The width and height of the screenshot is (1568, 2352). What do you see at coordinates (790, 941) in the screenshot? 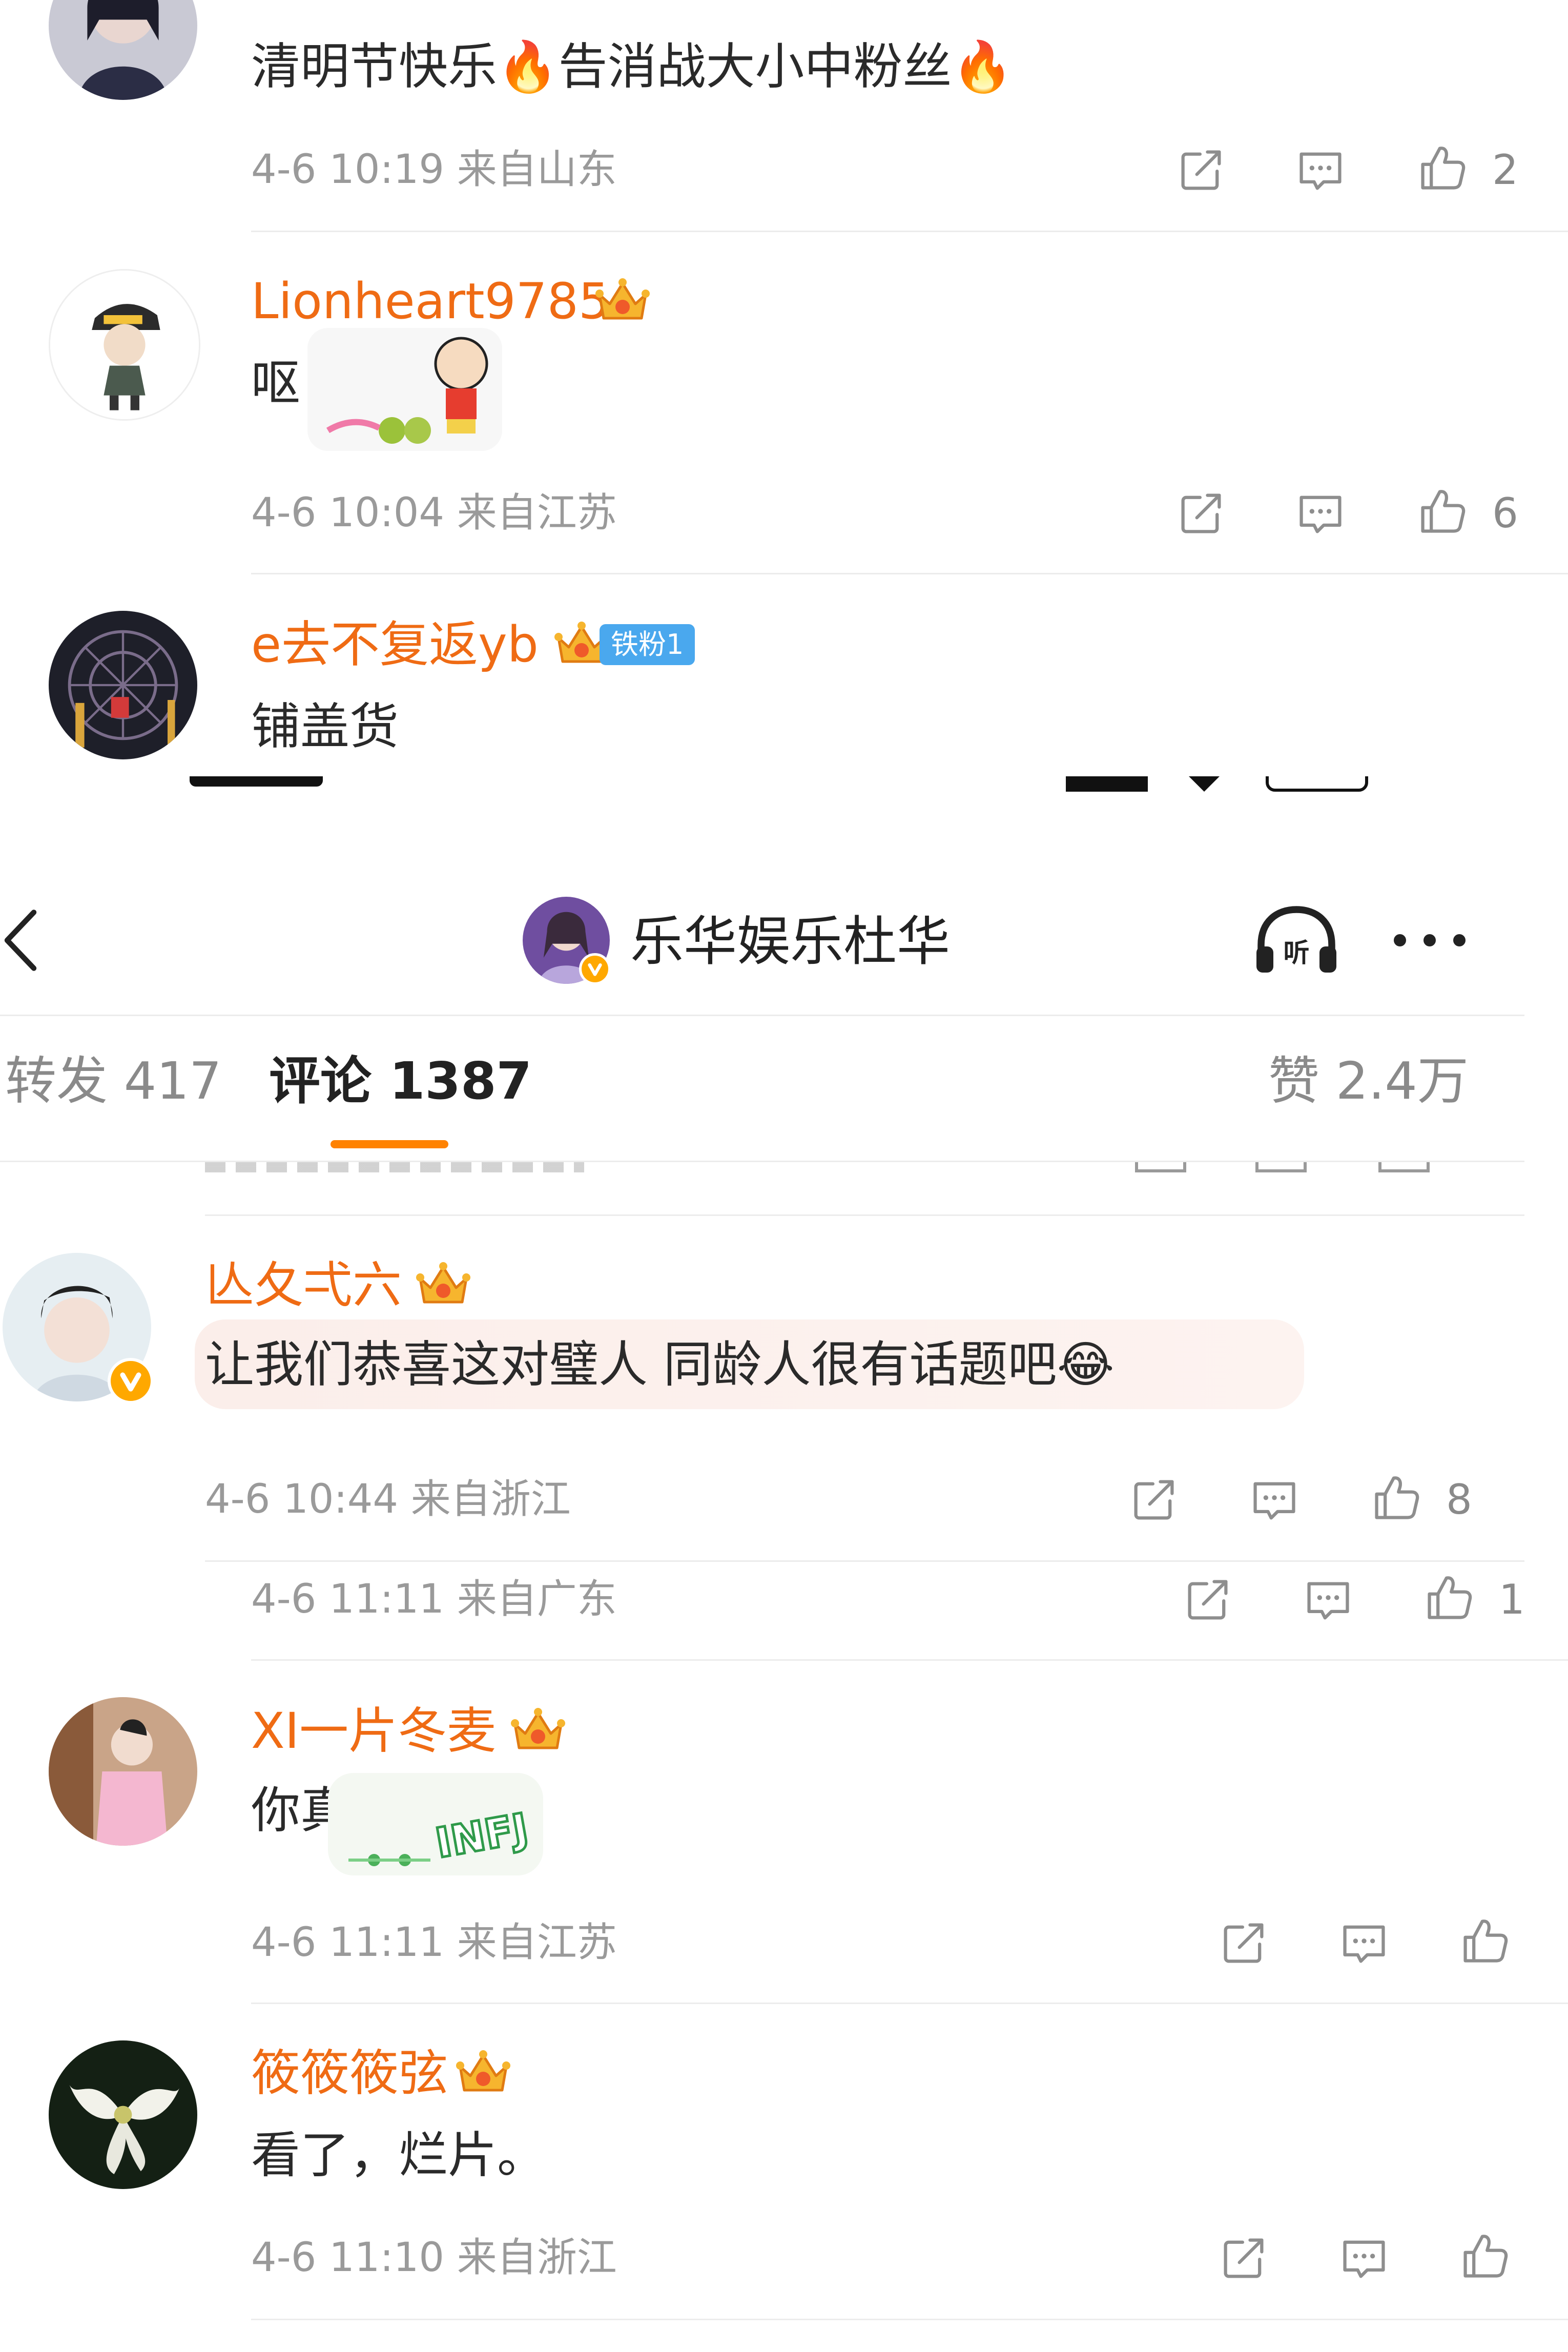
I see `page-title: 乐华娱乐杜华` at bounding box center [790, 941].